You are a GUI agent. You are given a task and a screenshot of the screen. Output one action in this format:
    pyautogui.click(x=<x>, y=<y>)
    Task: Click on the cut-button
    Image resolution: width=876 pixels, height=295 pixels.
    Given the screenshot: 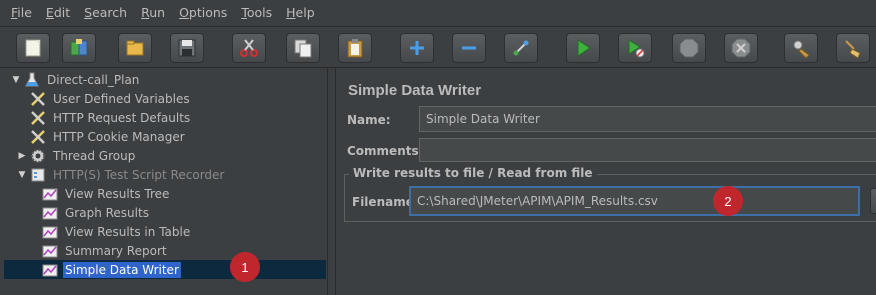 What is the action you would take?
    pyautogui.click(x=249, y=48)
    